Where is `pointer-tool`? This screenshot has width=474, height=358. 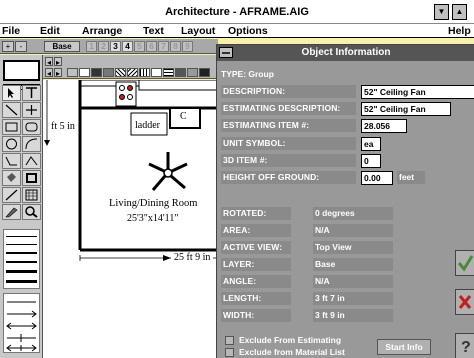 pointer-tool is located at coordinates (11, 93).